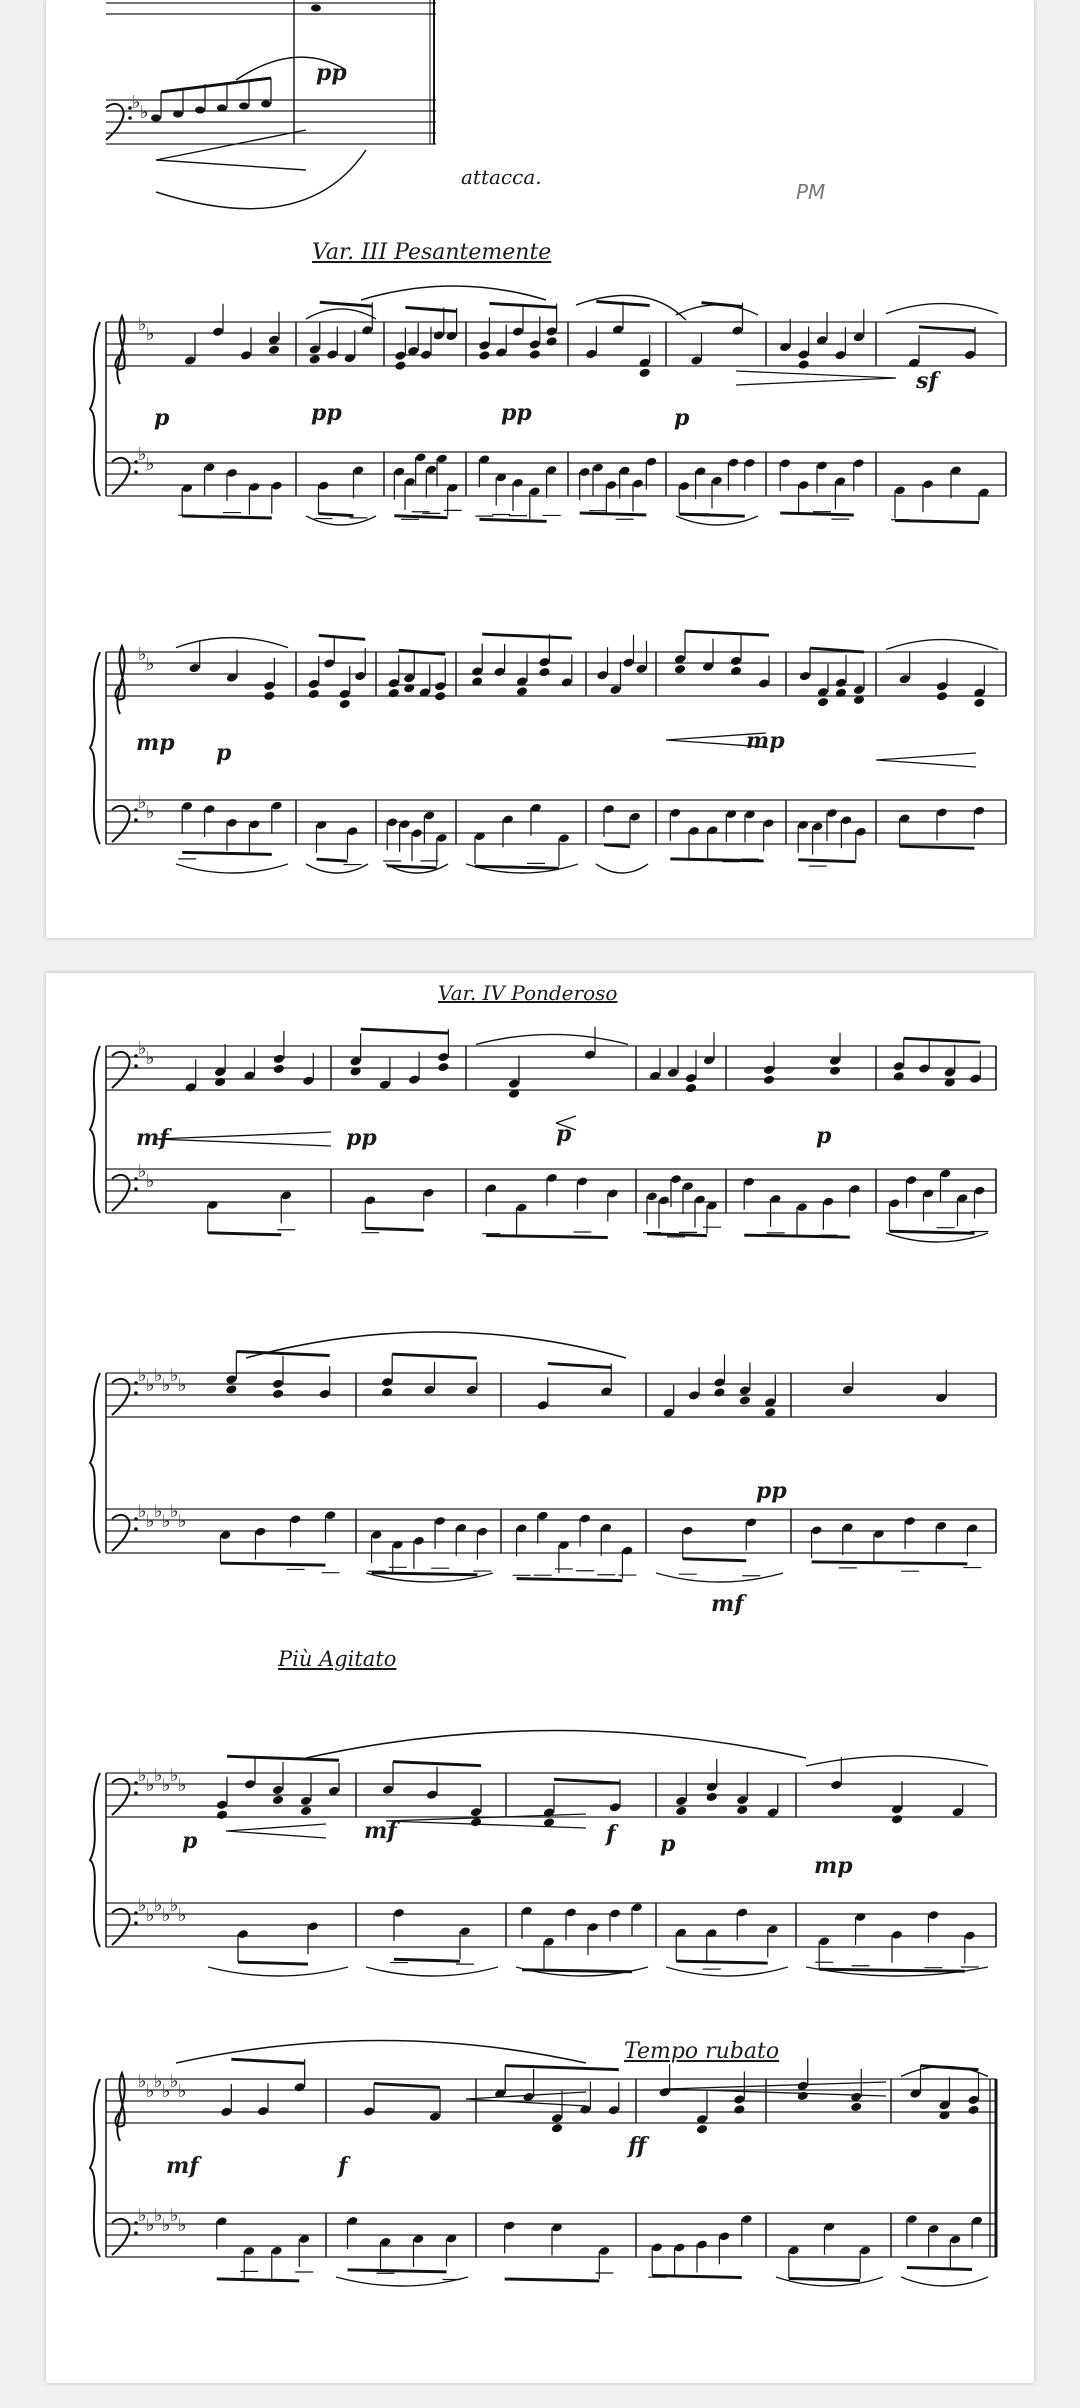 The image size is (1080, 2408). What do you see at coordinates (144, 112) in the screenshot?
I see `flat-sign-icon: ♭` at bounding box center [144, 112].